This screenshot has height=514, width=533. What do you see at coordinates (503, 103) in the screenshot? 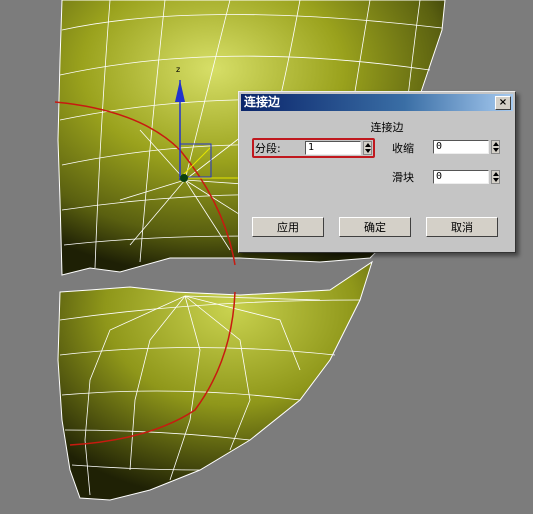
I see `close-button: ×` at bounding box center [503, 103].